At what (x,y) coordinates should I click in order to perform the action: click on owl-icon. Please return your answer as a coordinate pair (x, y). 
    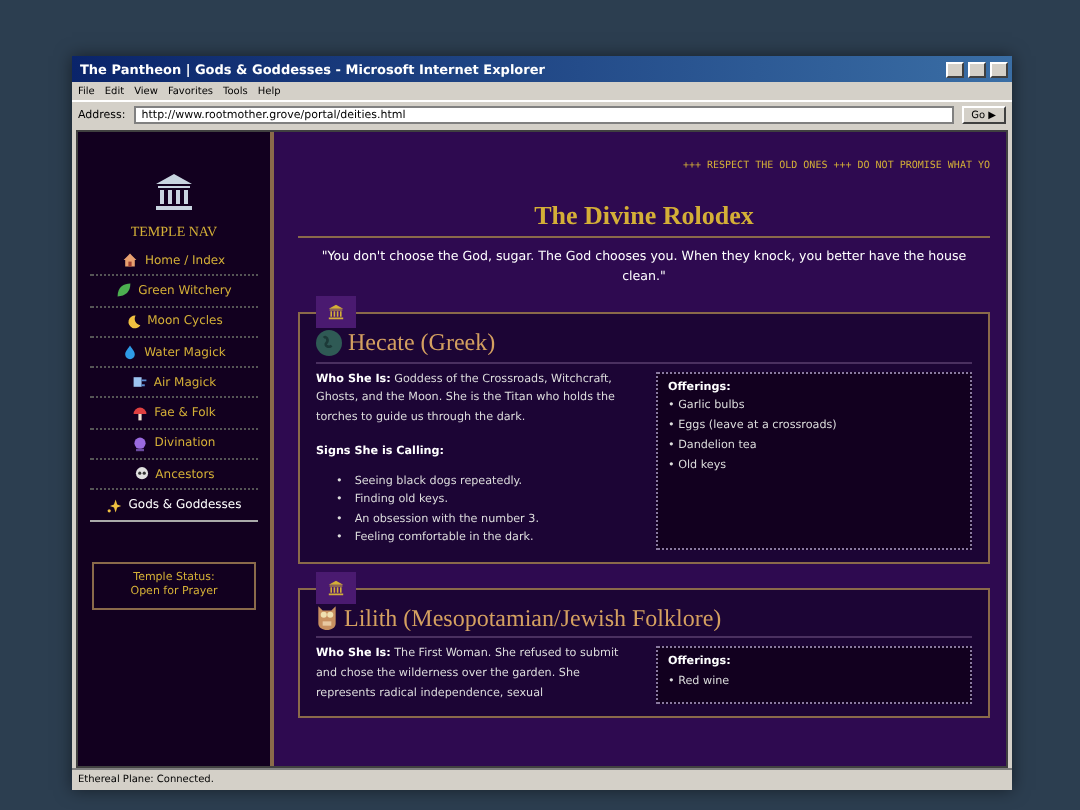
    Looking at the image, I should click on (327, 617).